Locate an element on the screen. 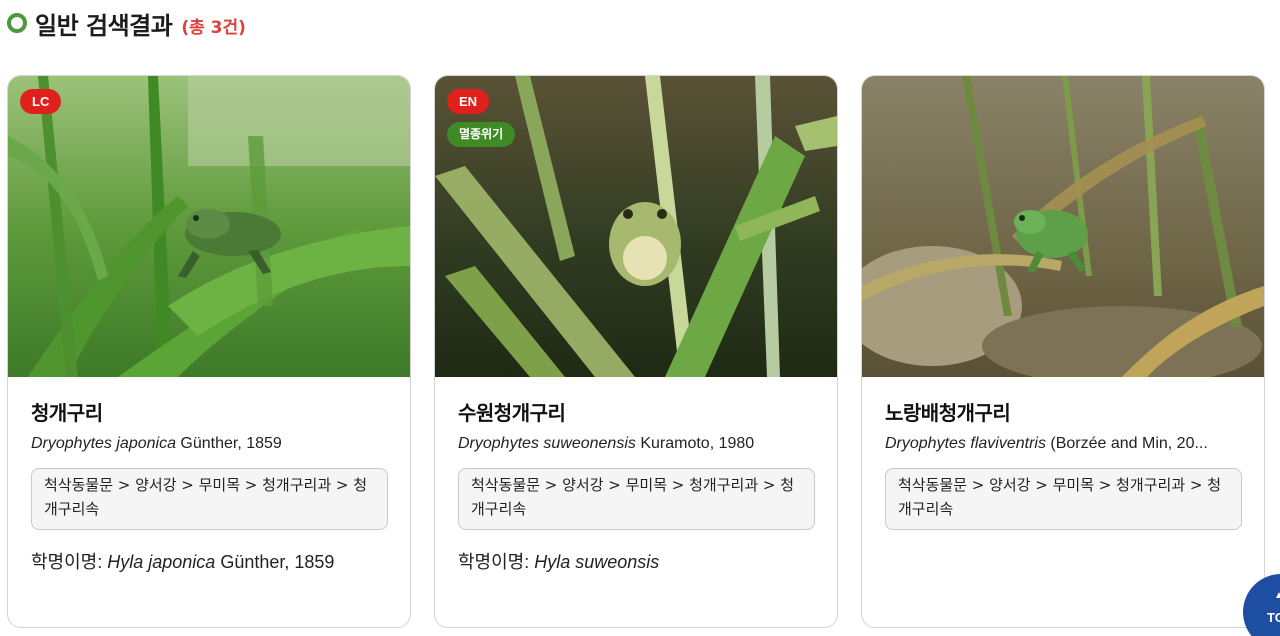 The width and height of the screenshot is (1280, 636). scientific-author: Kuramoto, 1980 is located at coordinates (695, 443).